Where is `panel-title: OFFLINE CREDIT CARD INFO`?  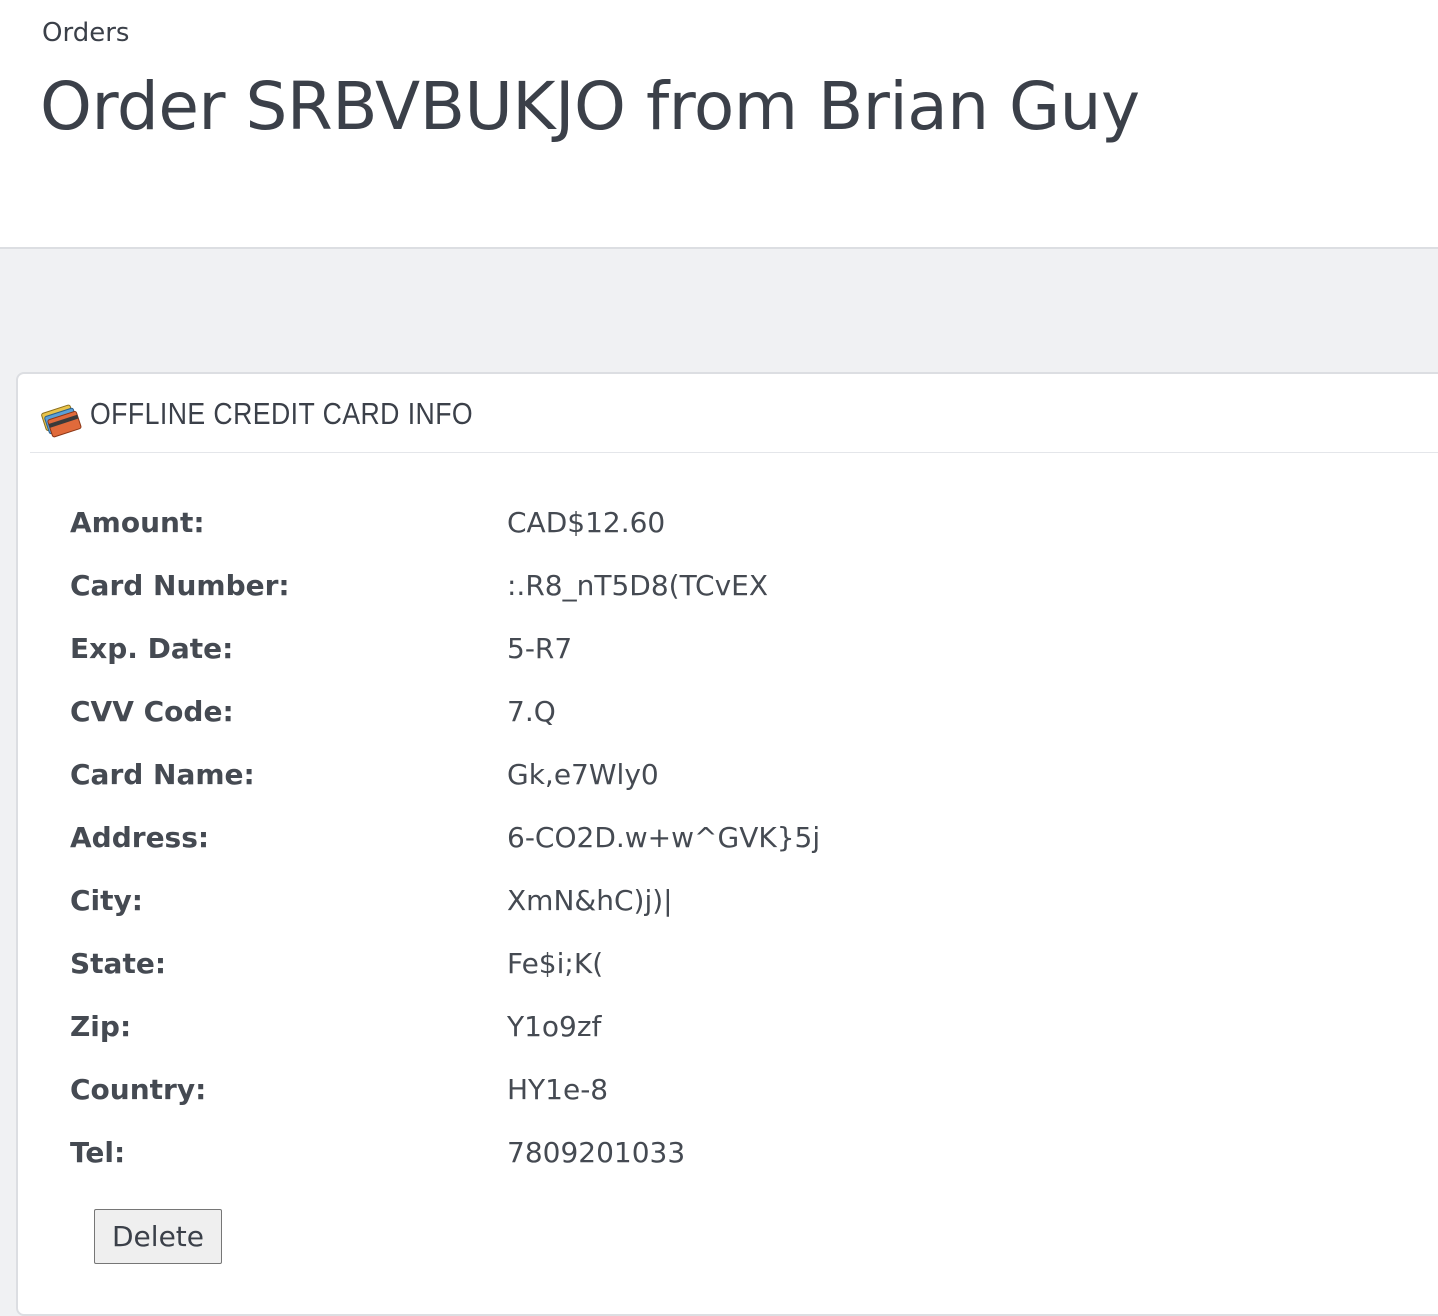
panel-title: OFFLINE CREDIT CARD INFO is located at coordinates (282, 413).